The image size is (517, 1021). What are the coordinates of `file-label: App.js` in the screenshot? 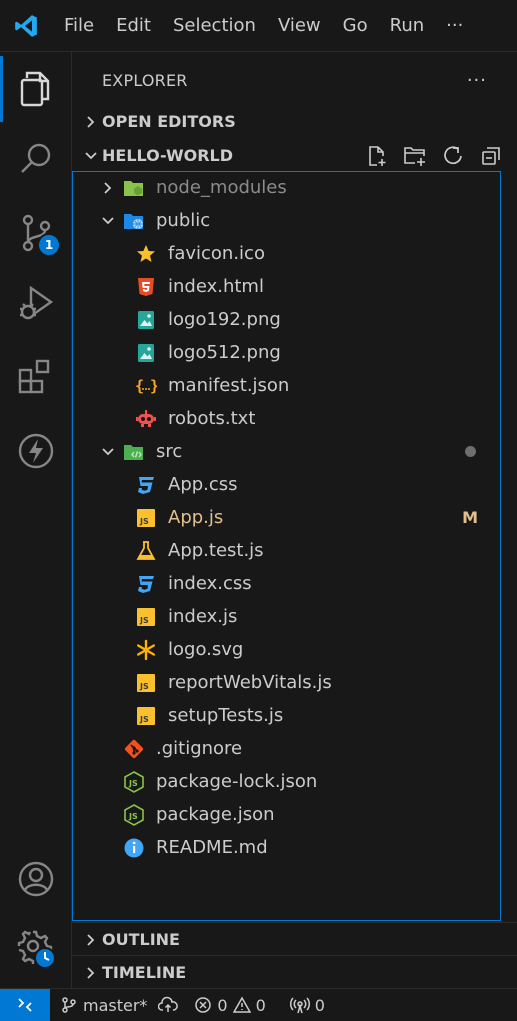 It's located at (196, 517).